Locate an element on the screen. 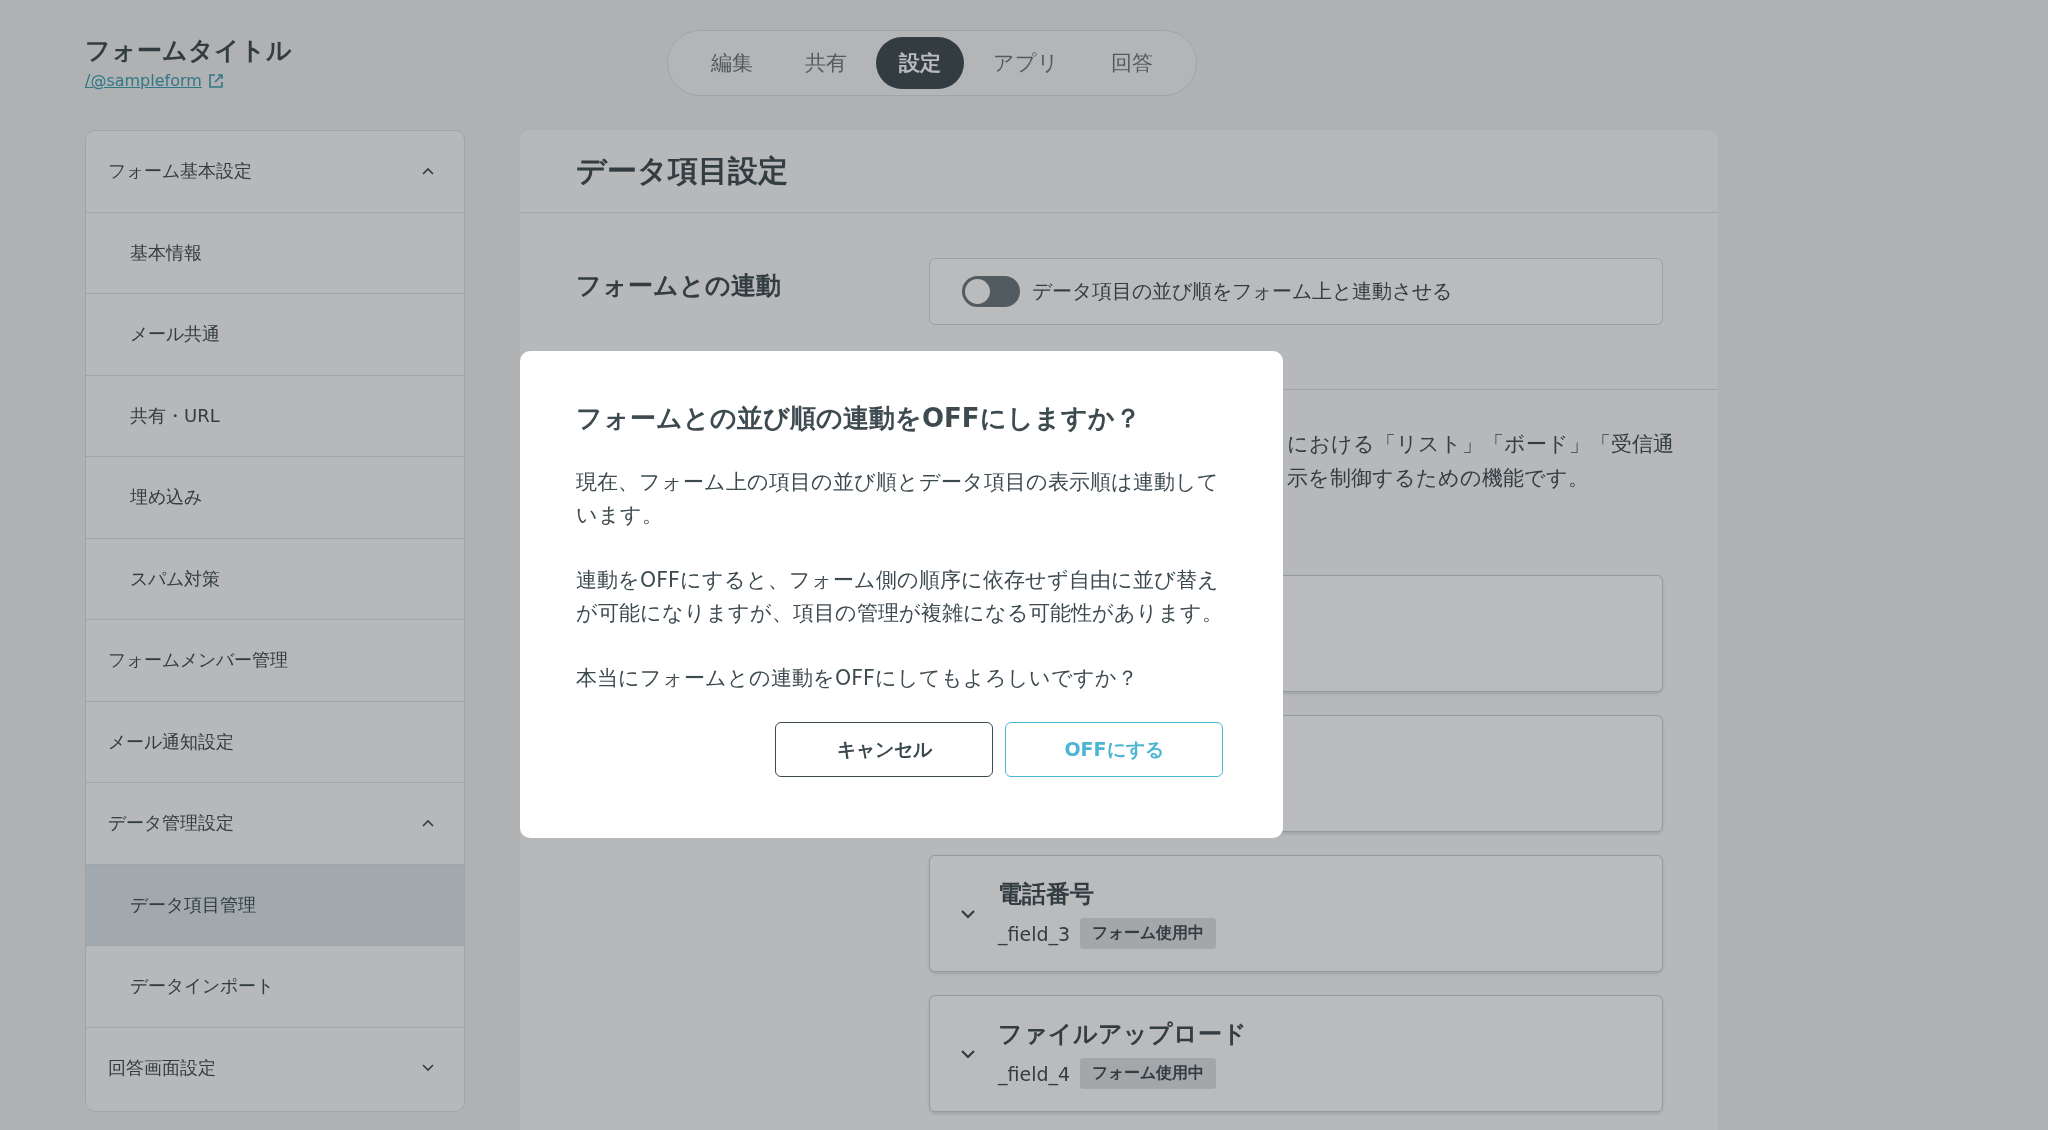  tab: アプリ is located at coordinates (1026, 63).